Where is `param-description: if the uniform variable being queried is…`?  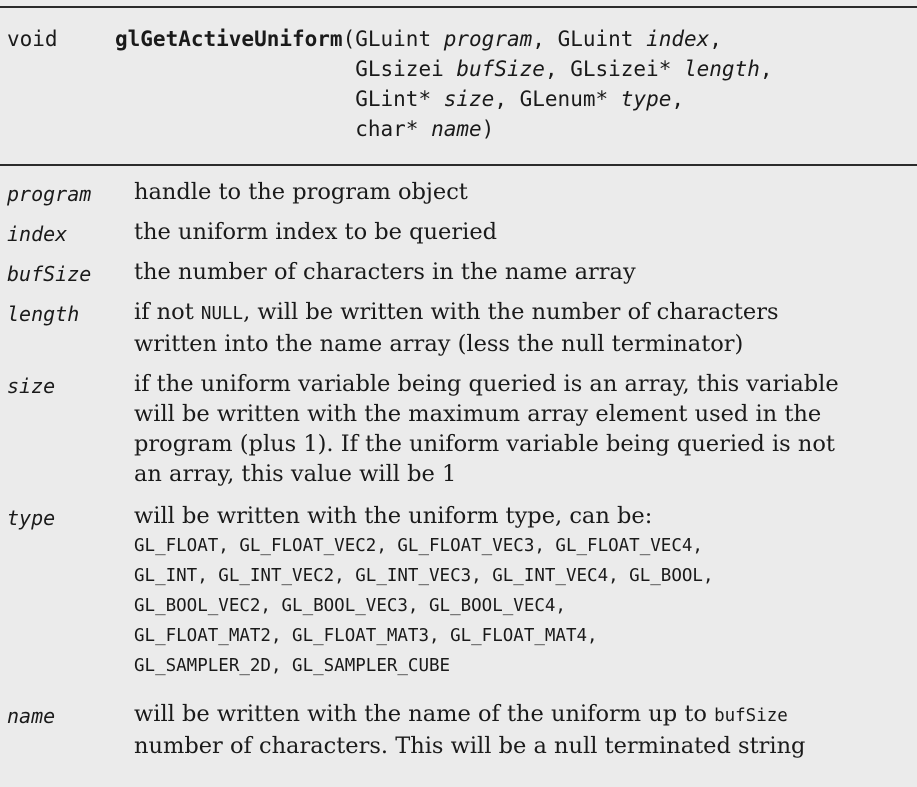
param-description: if the uniform variable being queried is… is located at coordinates (486, 429).